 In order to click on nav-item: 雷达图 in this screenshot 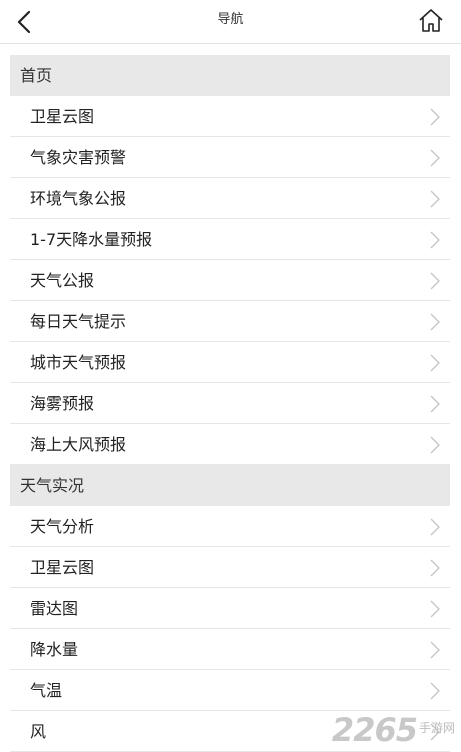, I will do `click(230, 608)`.